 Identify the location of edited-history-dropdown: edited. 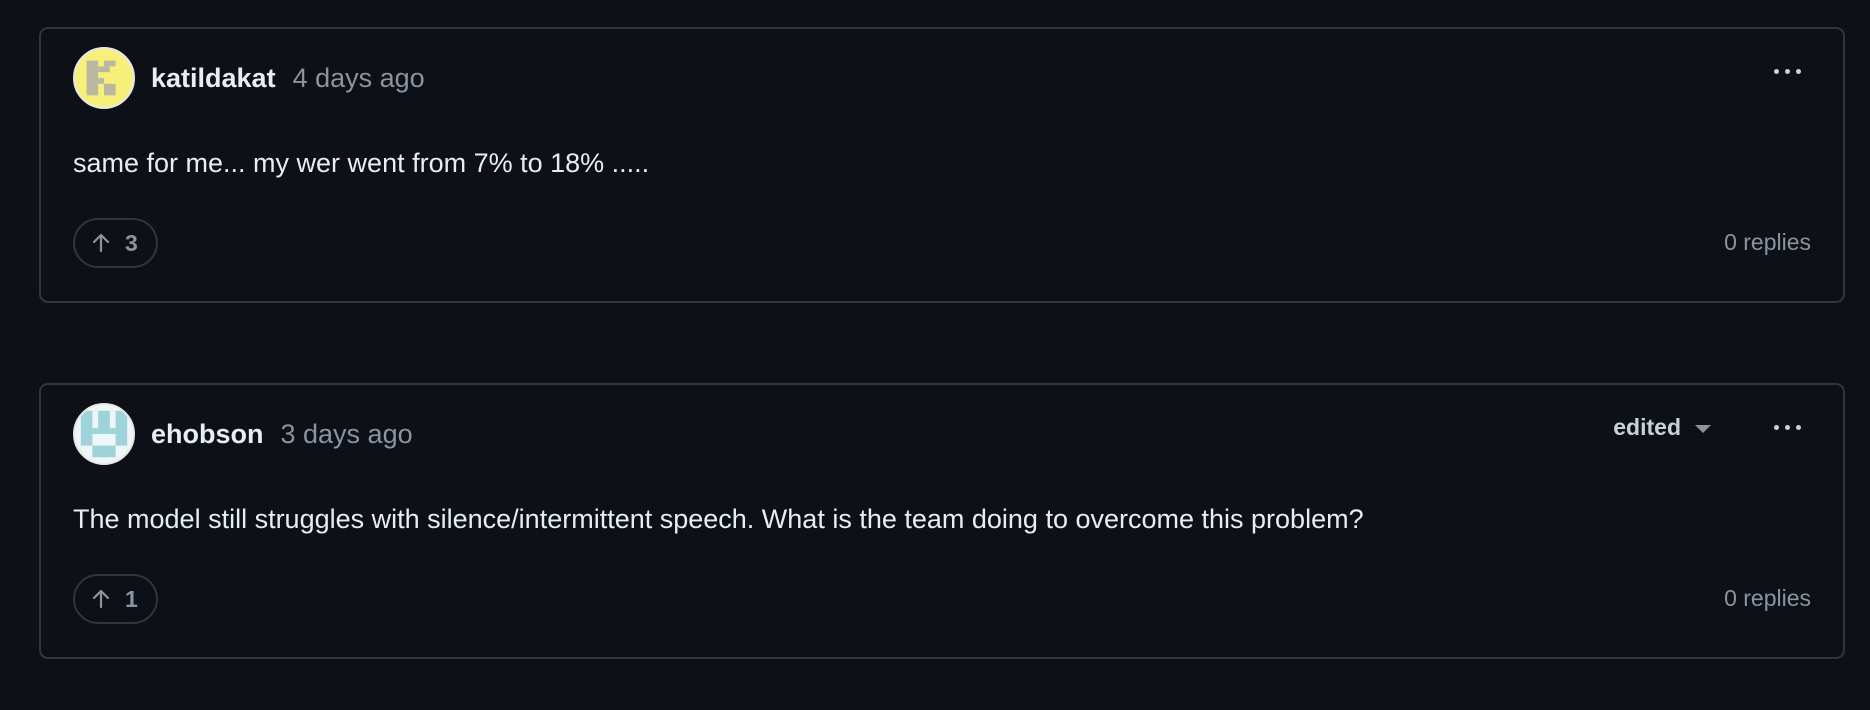
(1662, 427).